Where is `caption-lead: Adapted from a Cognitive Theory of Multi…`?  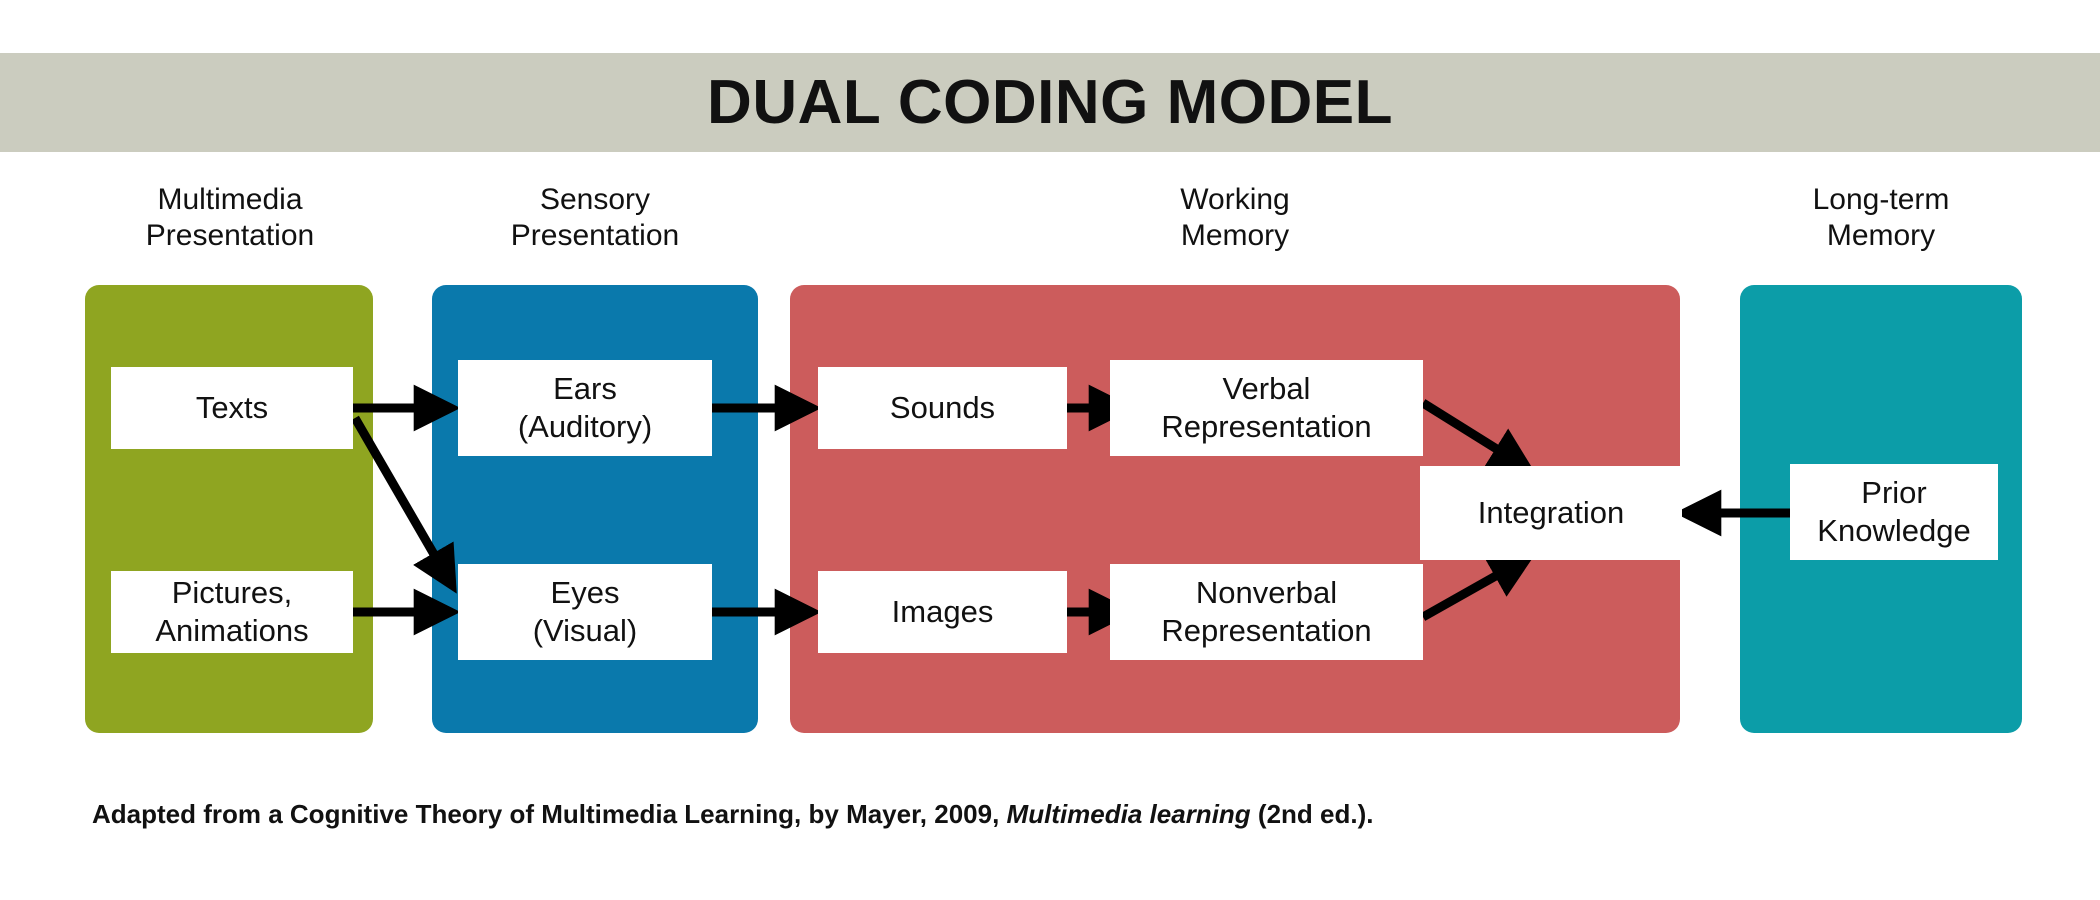 caption-lead: Adapted from a Cognitive Theory of Multi… is located at coordinates (549, 814).